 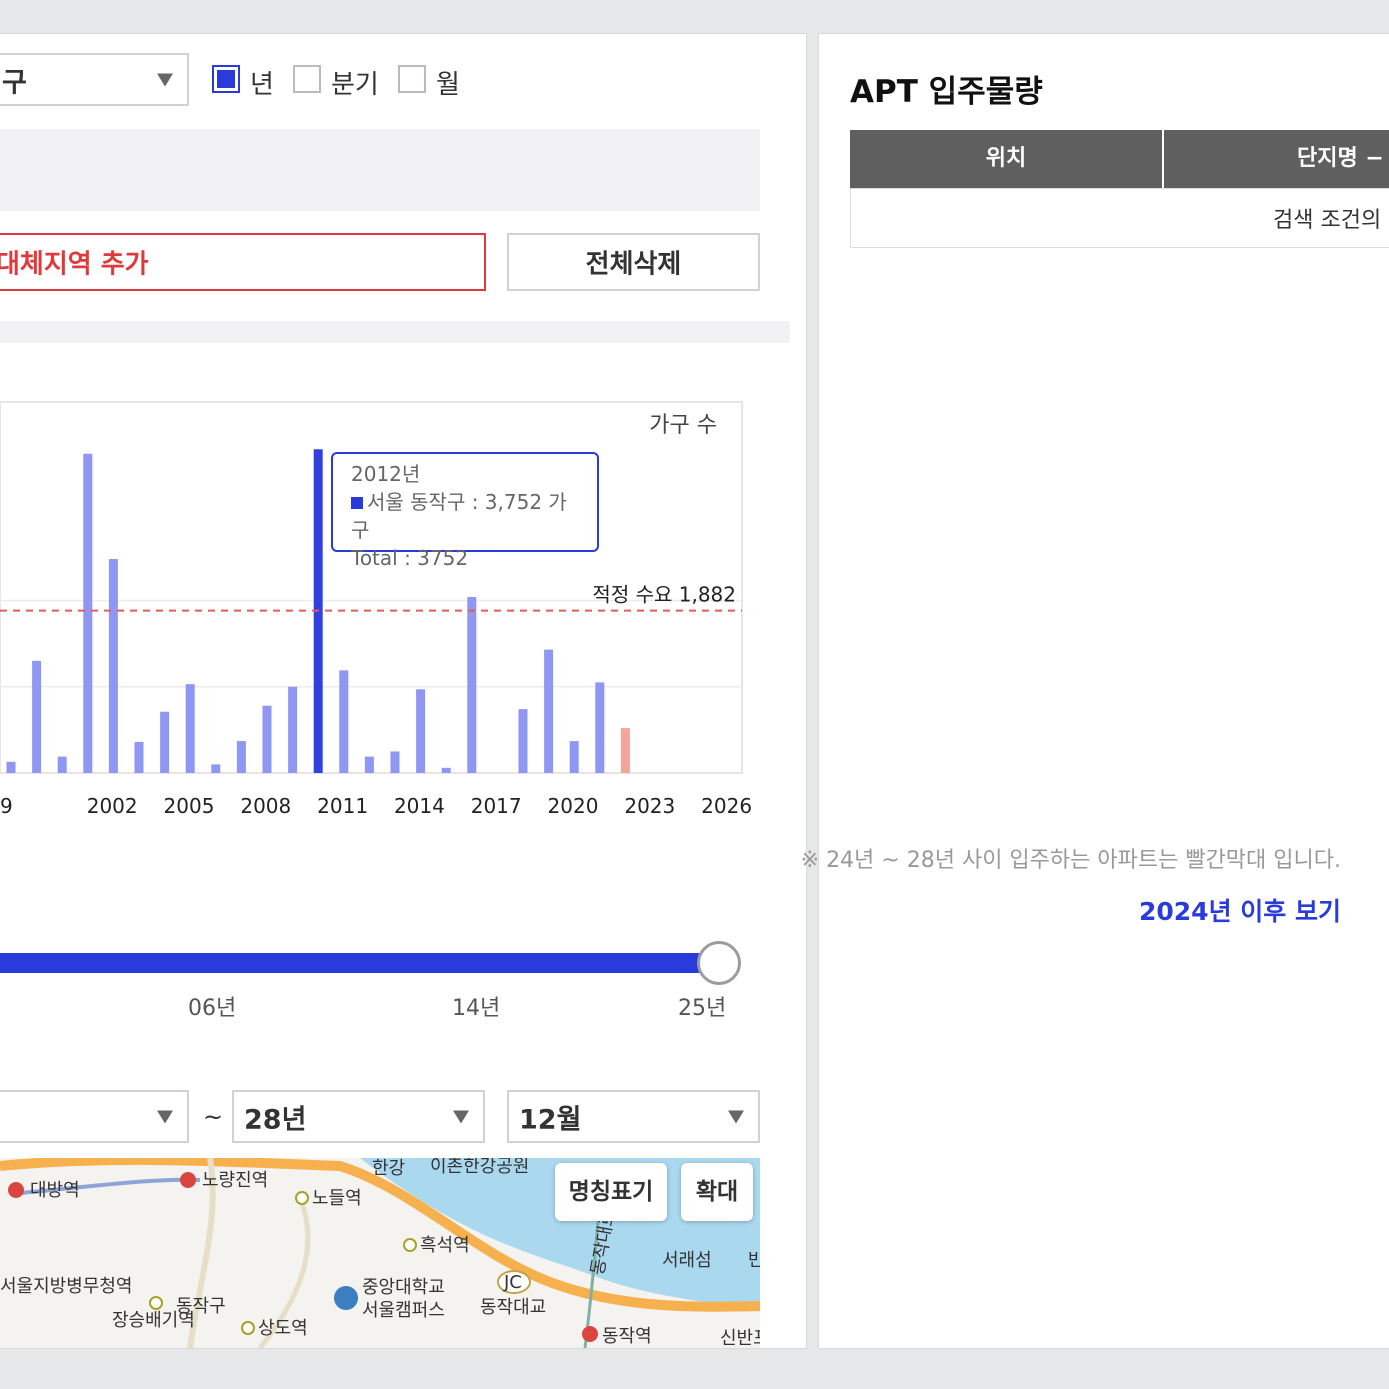 I want to click on empty-message: 검색 조건의, so click(x=1327, y=220).